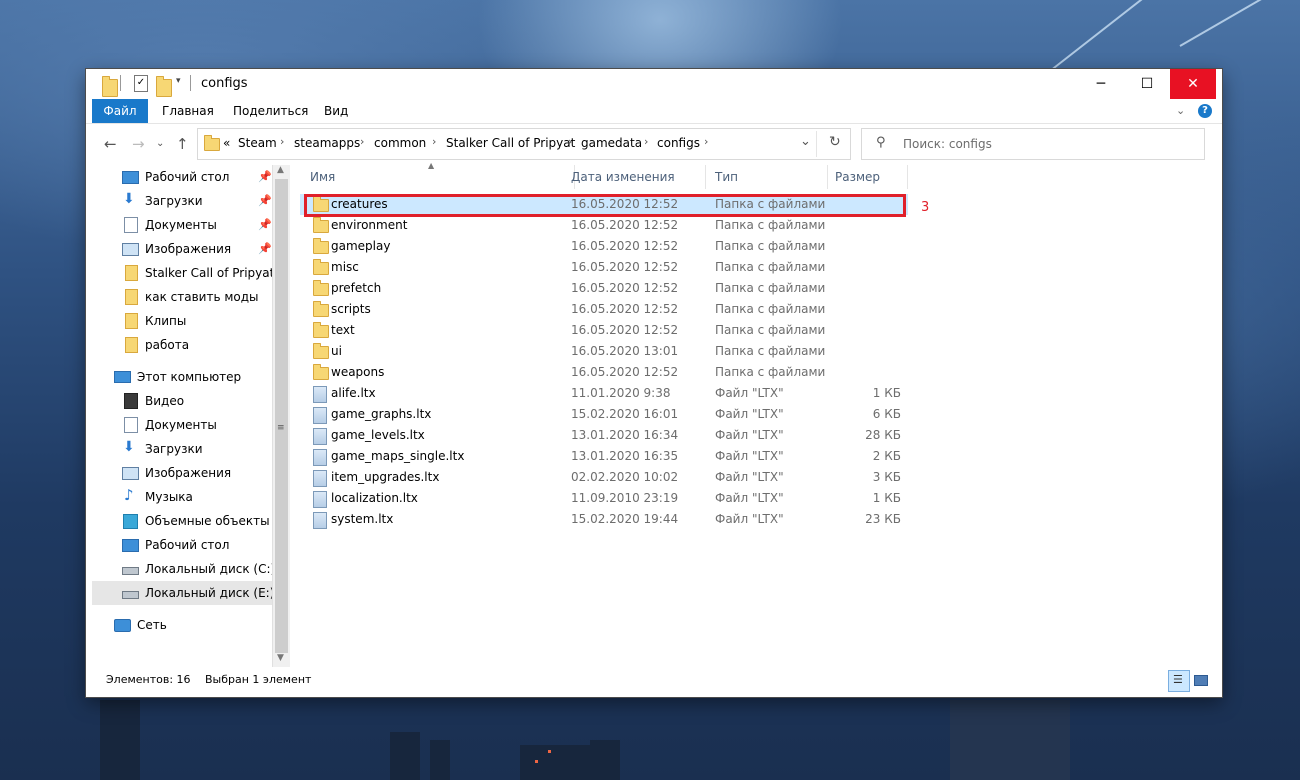 This screenshot has width=1300, height=780. I want to click on nav-item-video: Видео, so click(185, 401).